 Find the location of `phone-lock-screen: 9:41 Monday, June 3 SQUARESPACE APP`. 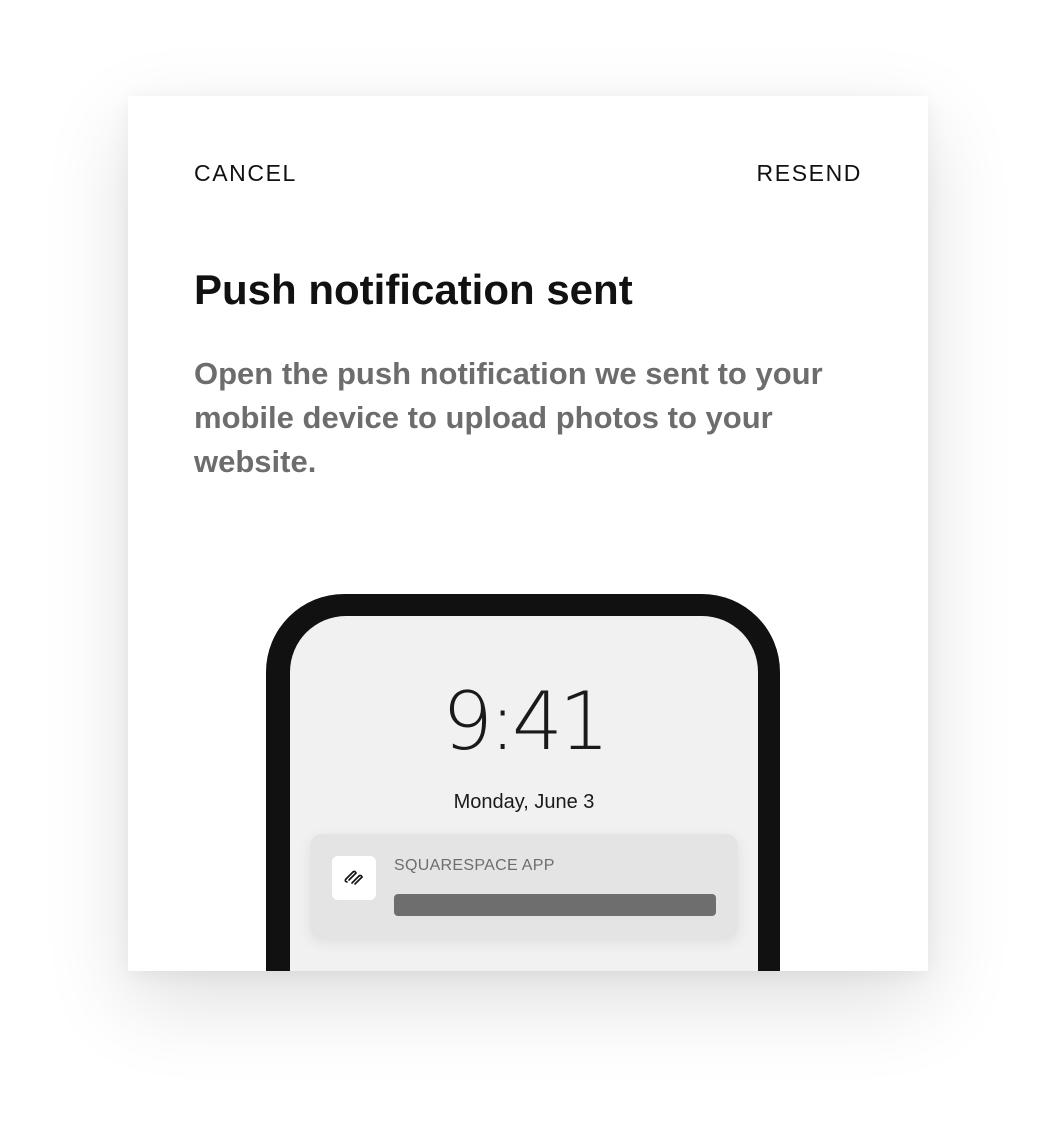

phone-lock-screen: 9:41 Monday, June 3 SQUARESPACE APP is located at coordinates (524, 793).